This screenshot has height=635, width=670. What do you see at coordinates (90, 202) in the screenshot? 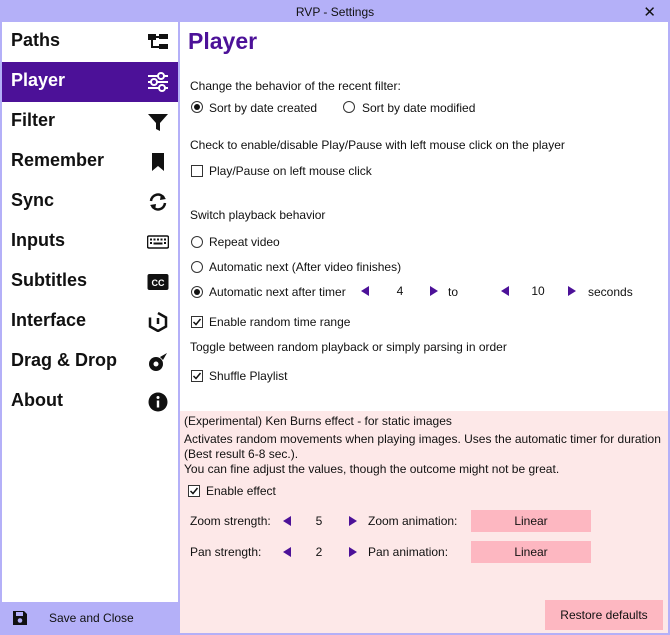
I see `sidebar-item-sync: Sync` at bounding box center [90, 202].